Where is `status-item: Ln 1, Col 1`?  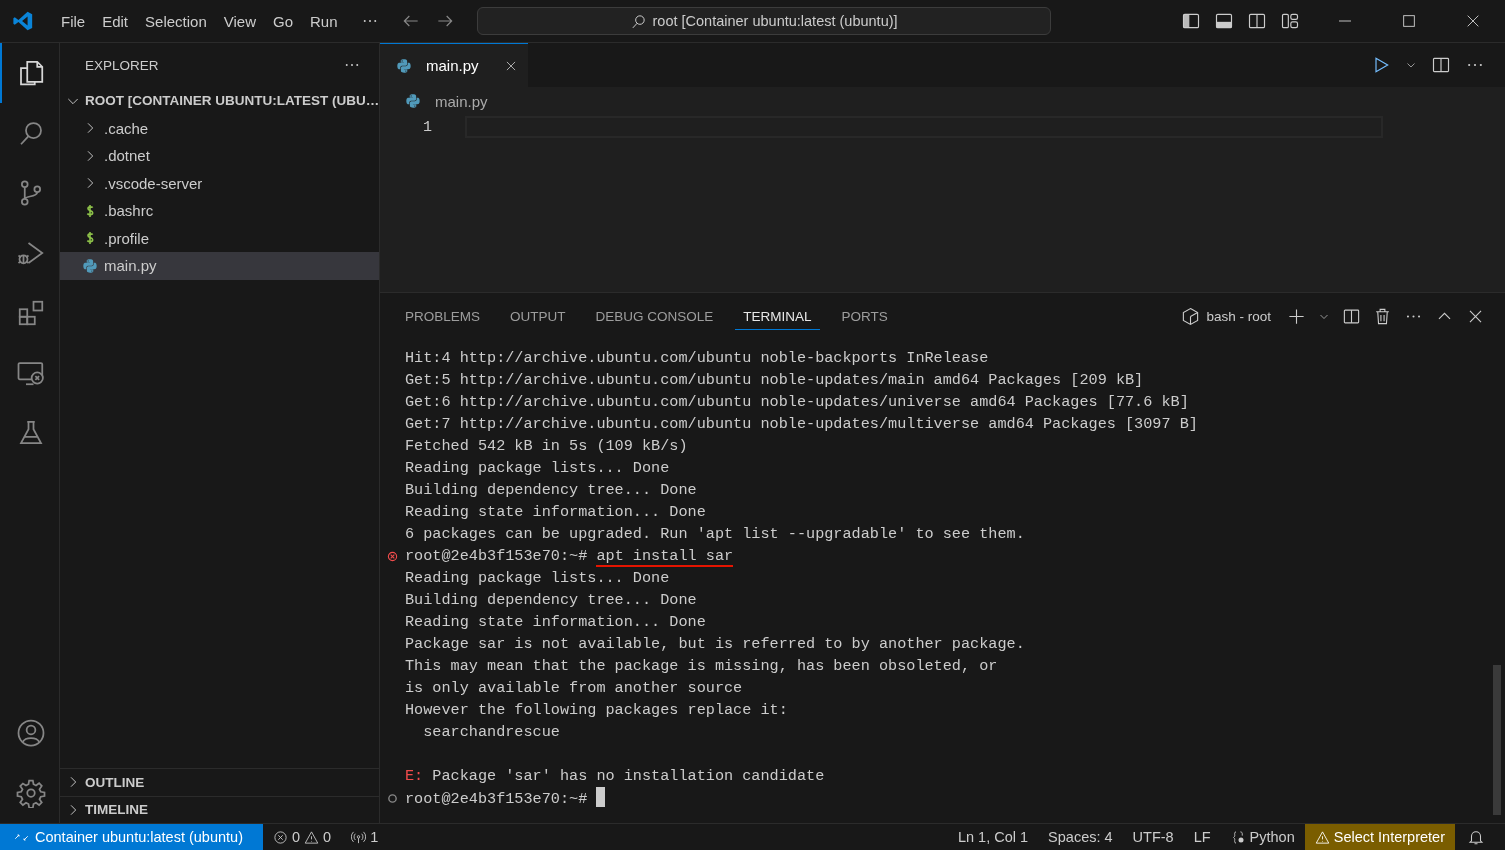 status-item: Ln 1, Col 1 is located at coordinates (993, 837).